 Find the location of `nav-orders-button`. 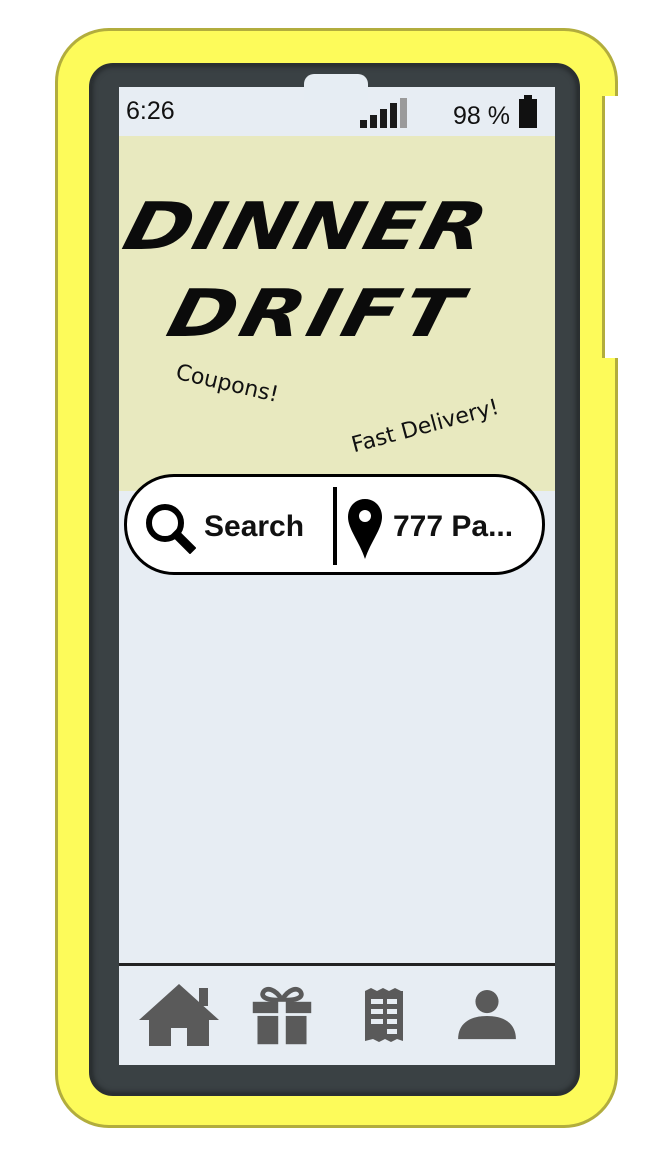

nav-orders-button is located at coordinates (384, 1015).